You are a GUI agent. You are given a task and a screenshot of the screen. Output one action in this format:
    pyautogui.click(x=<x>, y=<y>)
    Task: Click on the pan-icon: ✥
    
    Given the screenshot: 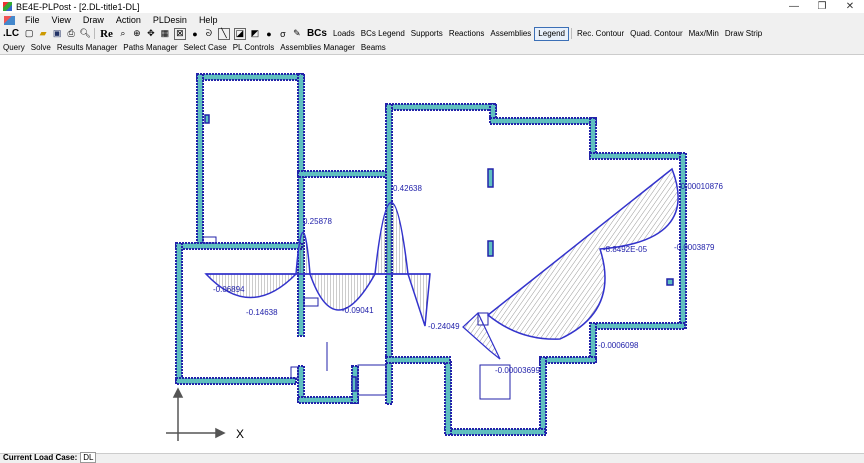 What is the action you would take?
    pyautogui.click(x=151, y=33)
    